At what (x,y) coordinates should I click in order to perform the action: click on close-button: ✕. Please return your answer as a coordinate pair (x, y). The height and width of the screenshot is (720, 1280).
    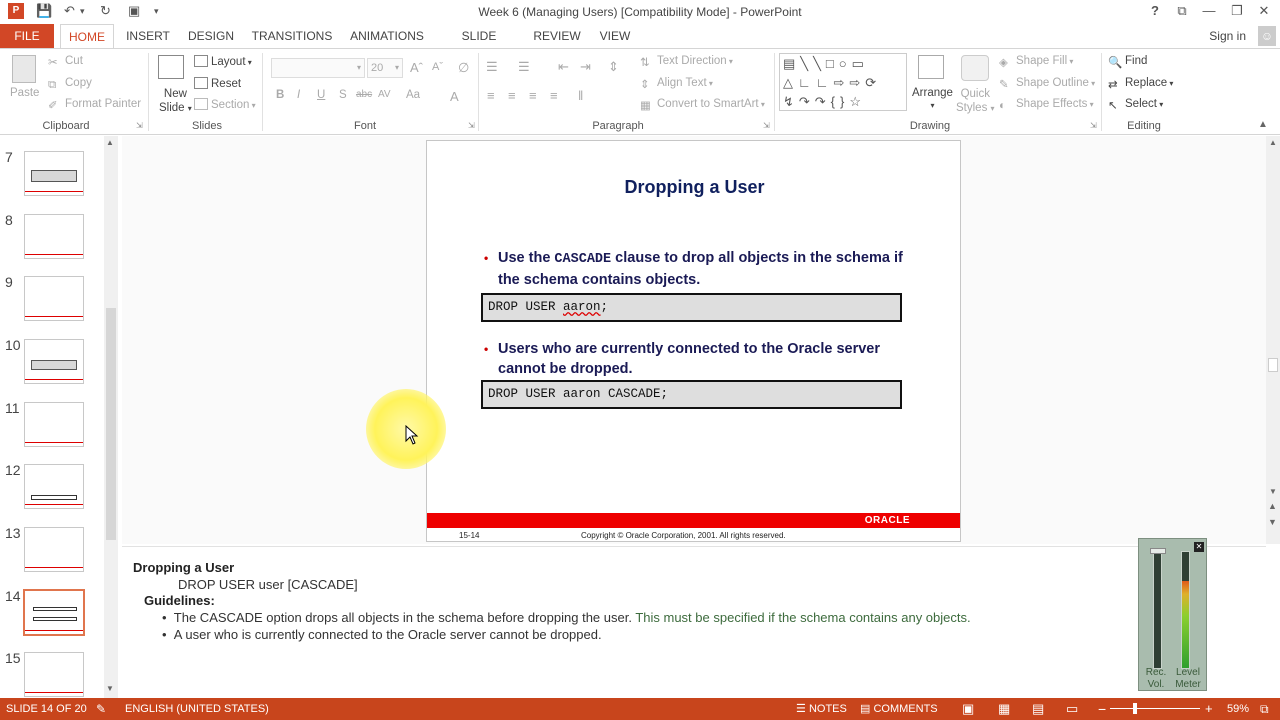
    Looking at the image, I should click on (1264, 11).